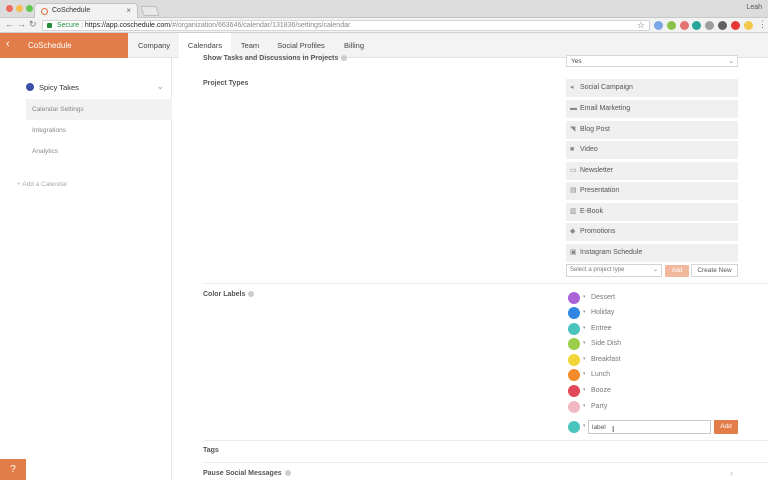 This screenshot has width=768, height=480. What do you see at coordinates (211, 450) in the screenshot?
I see `tags-label: Tags` at bounding box center [211, 450].